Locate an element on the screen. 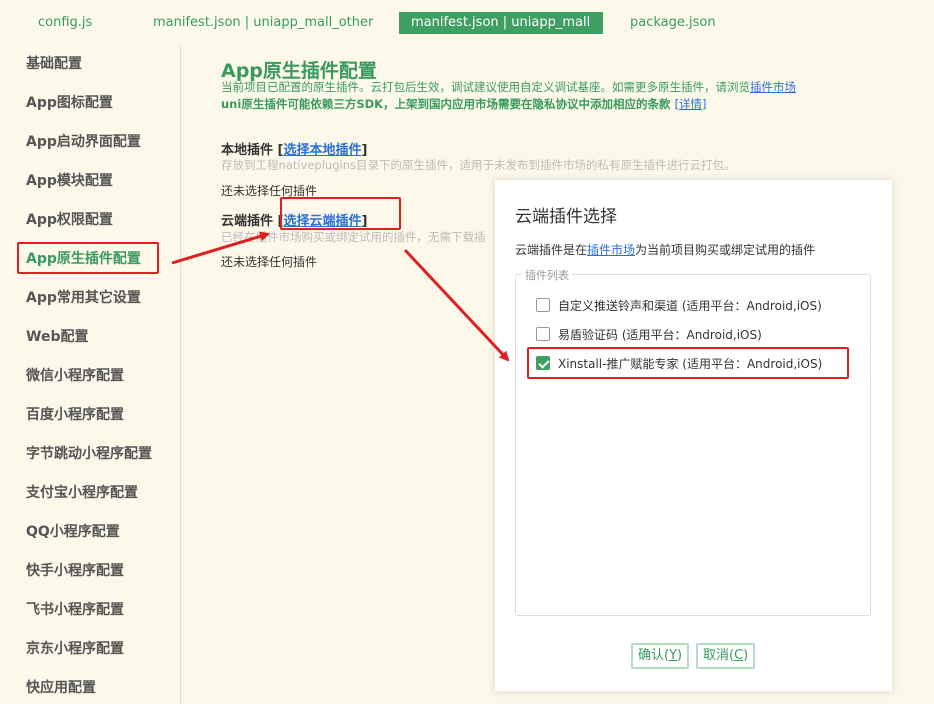  sidebar-item-alipay: 支付宝小程序配置 is located at coordinates (82, 493).